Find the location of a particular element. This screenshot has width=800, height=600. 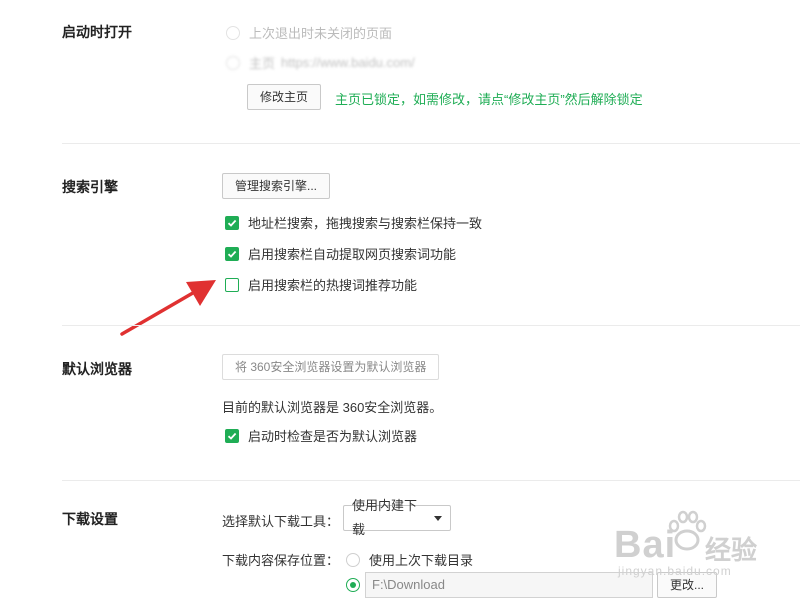

homepage-url: https://www.baidu.com/ is located at coordinates (348, 62).